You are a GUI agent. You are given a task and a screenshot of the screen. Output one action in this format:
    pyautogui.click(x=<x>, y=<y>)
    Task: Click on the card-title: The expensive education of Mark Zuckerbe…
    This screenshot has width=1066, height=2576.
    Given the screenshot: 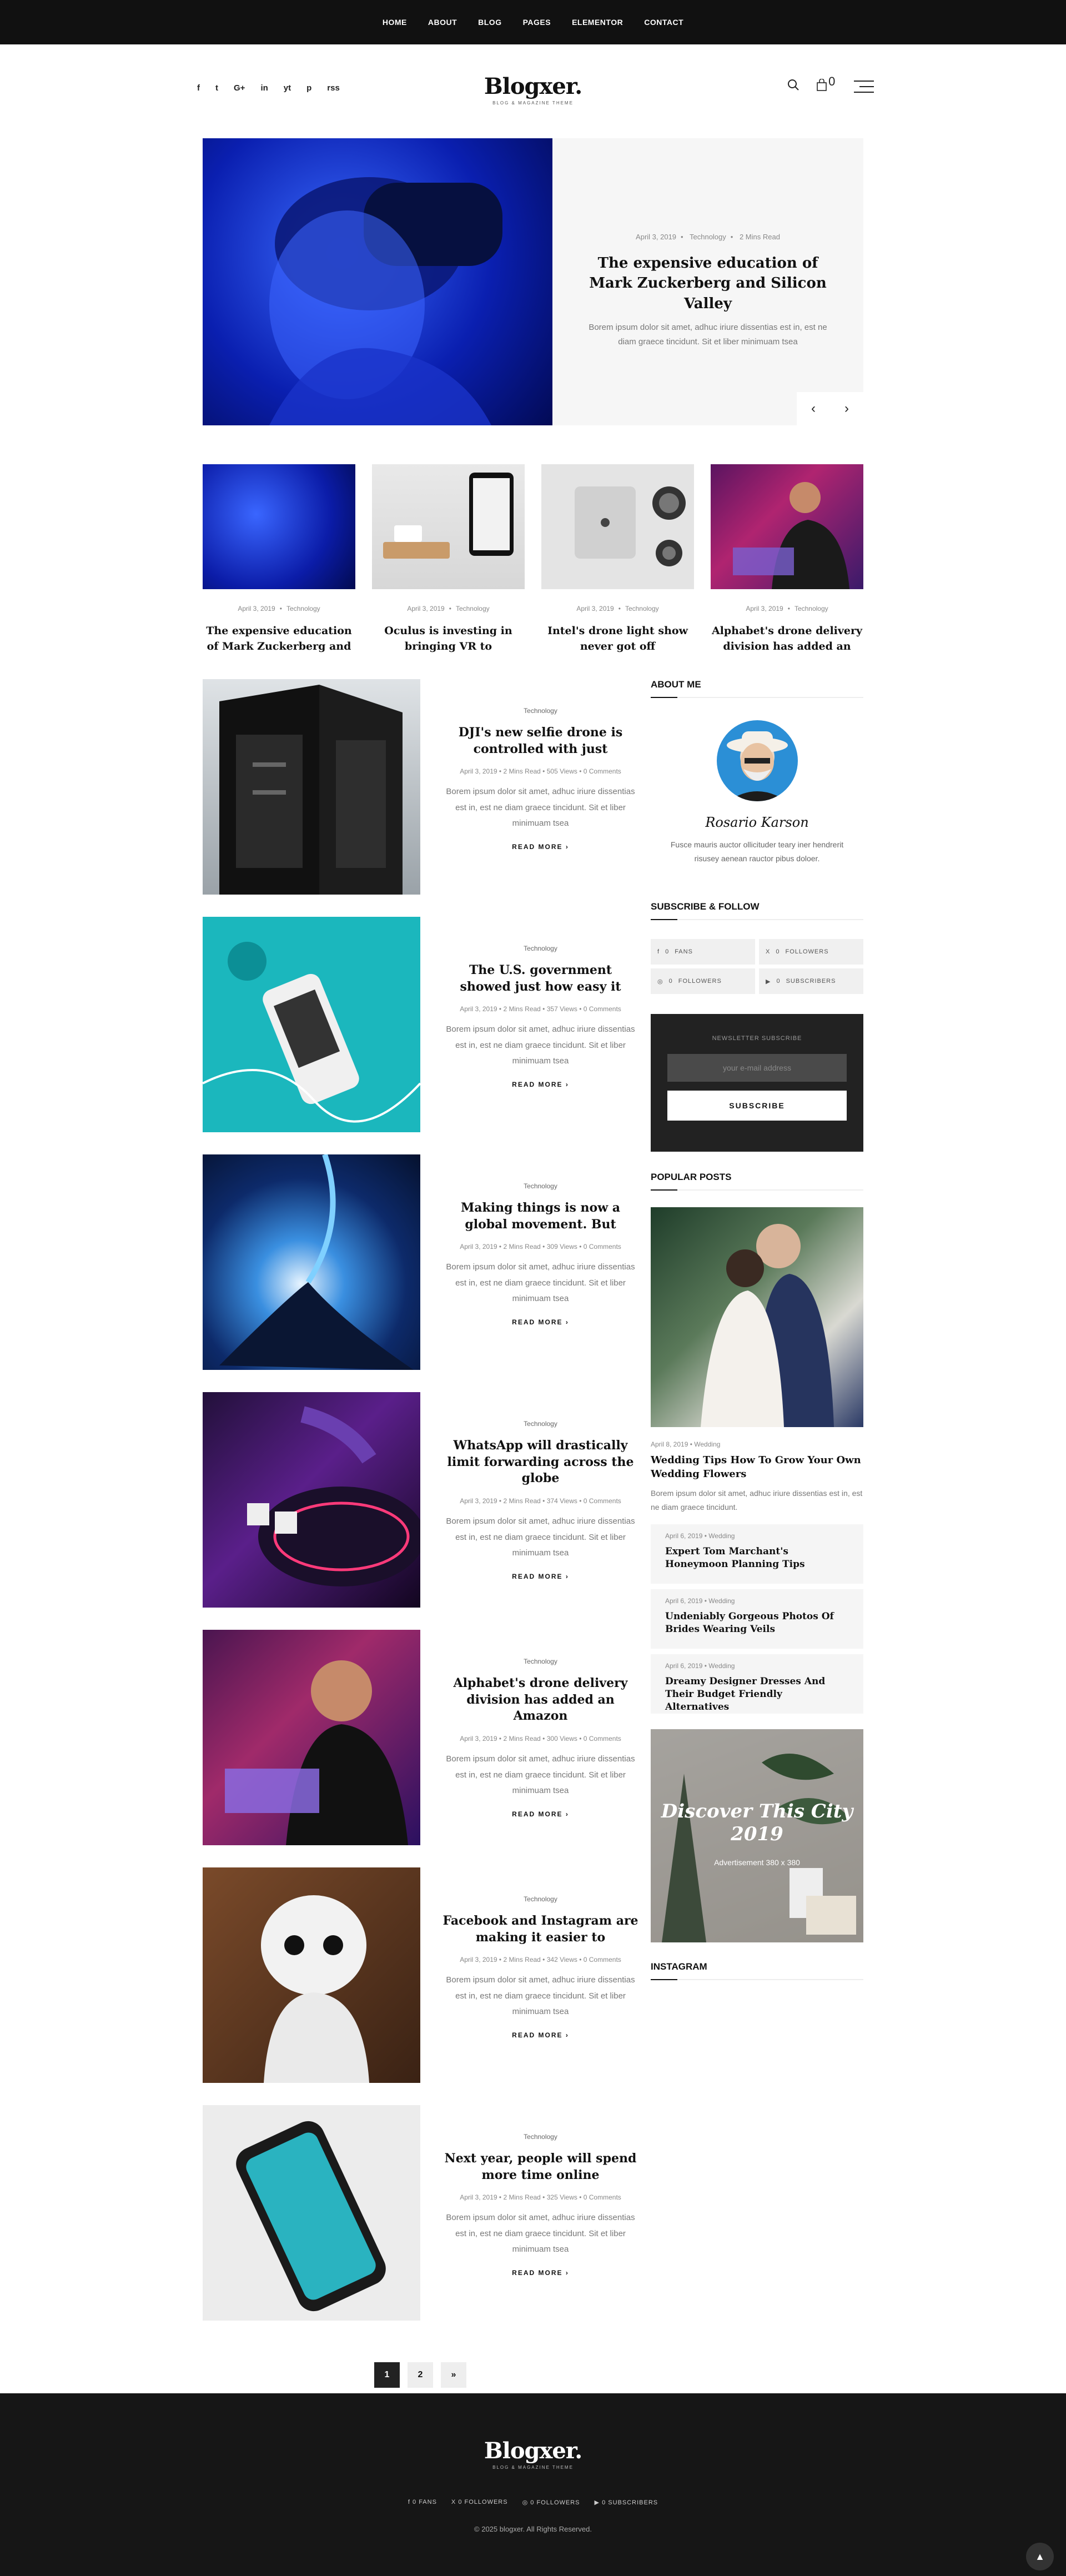 What is the action you would take?
    pyautogui.click(x=279, y=639)
    